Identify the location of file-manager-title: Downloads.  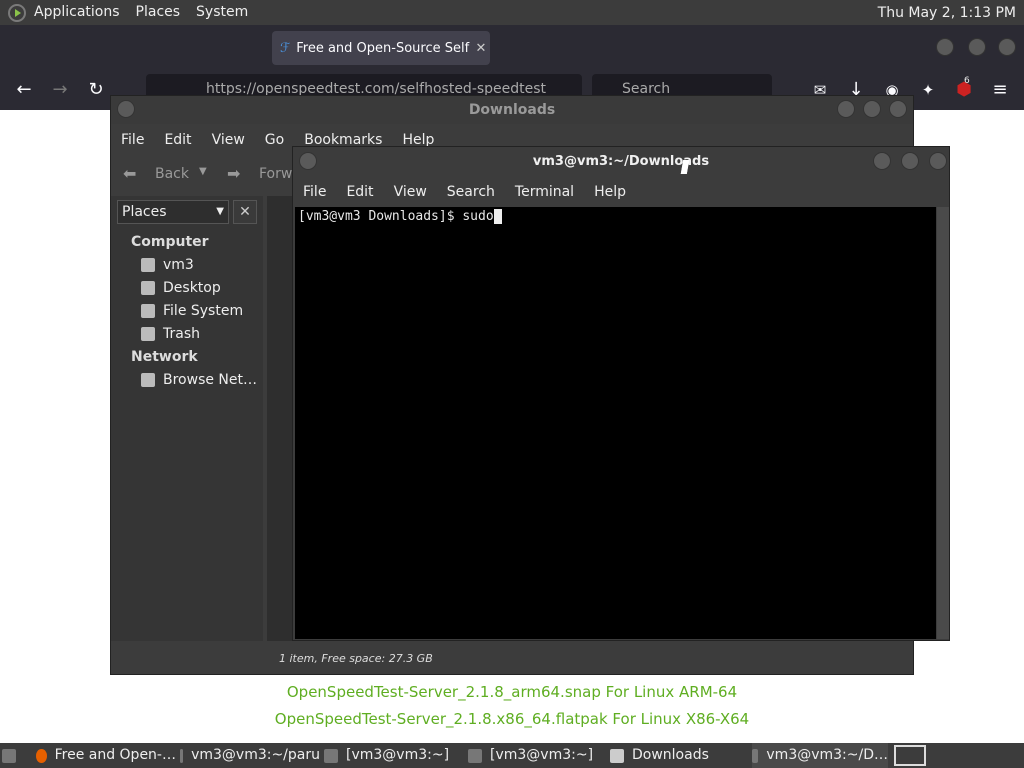
(512, 110).